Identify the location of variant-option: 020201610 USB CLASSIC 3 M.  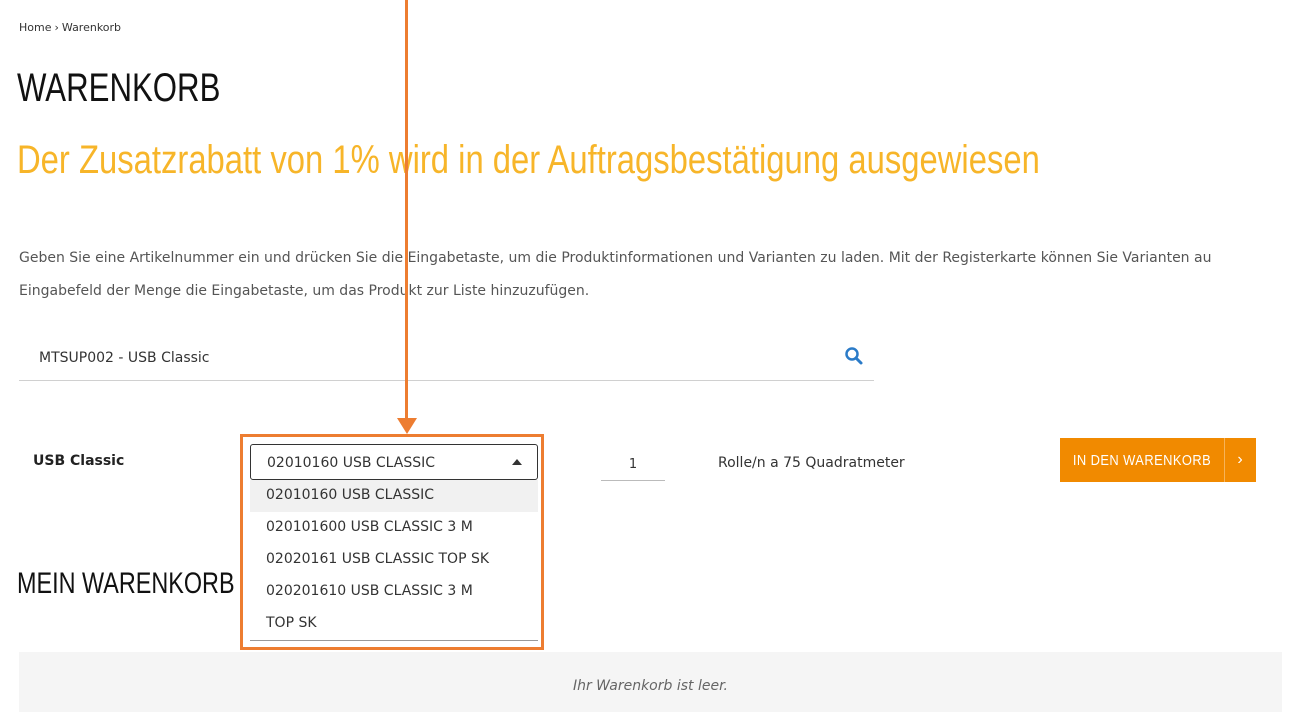
(394, 592).